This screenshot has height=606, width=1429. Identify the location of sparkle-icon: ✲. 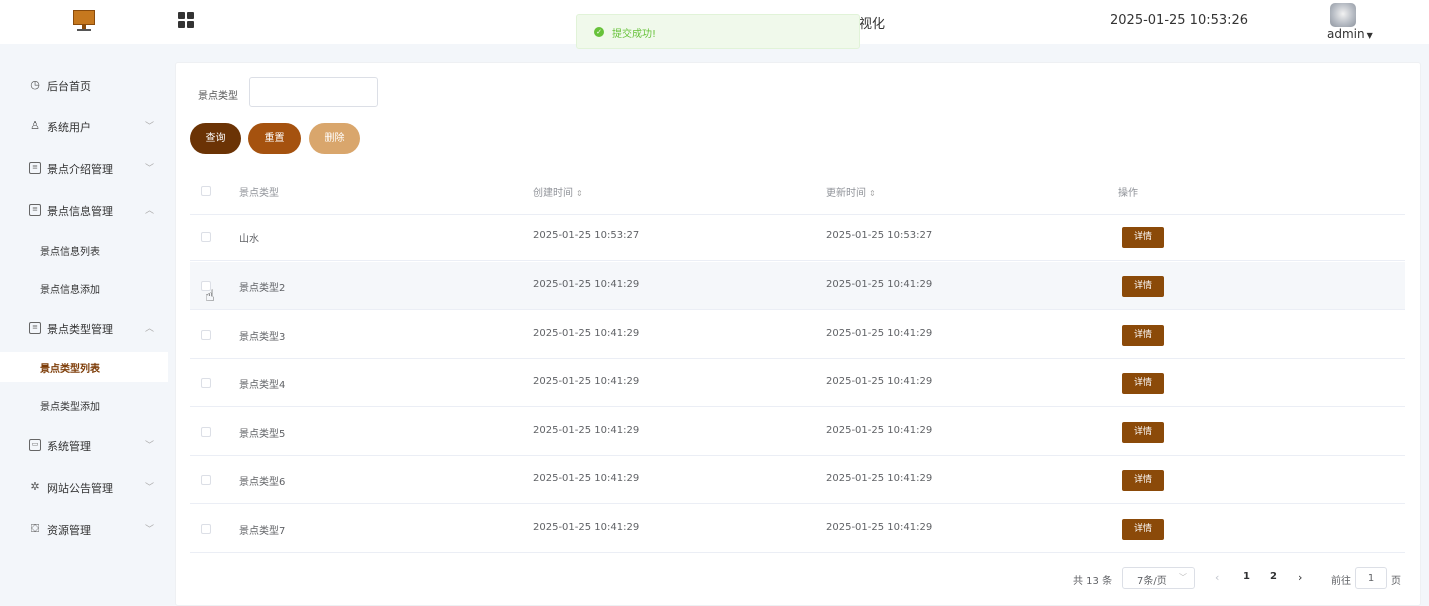
(35, 486).